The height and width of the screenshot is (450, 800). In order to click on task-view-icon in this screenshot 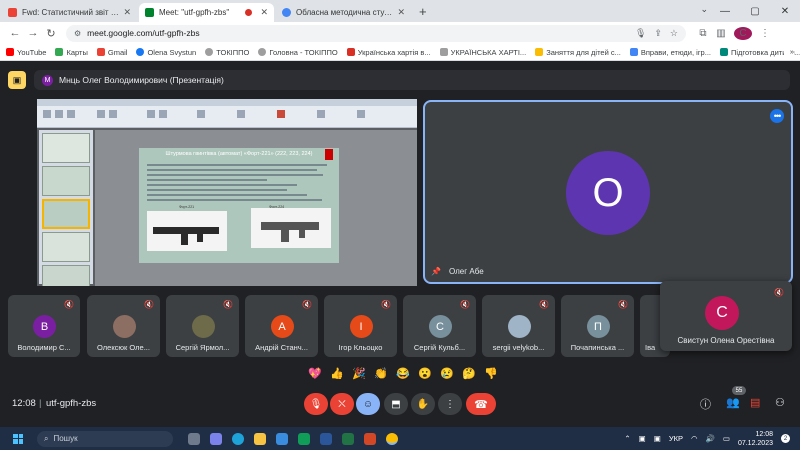, I will do `click(194, 438)`.